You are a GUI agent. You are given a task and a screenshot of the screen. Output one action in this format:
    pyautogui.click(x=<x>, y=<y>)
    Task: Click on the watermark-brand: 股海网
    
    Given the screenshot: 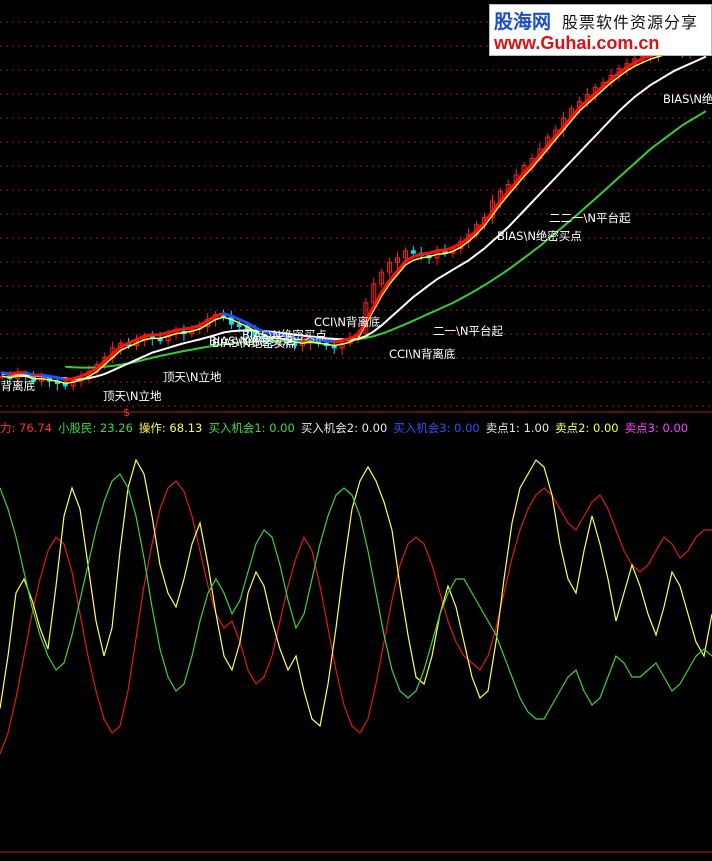 What is the action you would take?
    pyautogui.click(x=523, y=22)
    